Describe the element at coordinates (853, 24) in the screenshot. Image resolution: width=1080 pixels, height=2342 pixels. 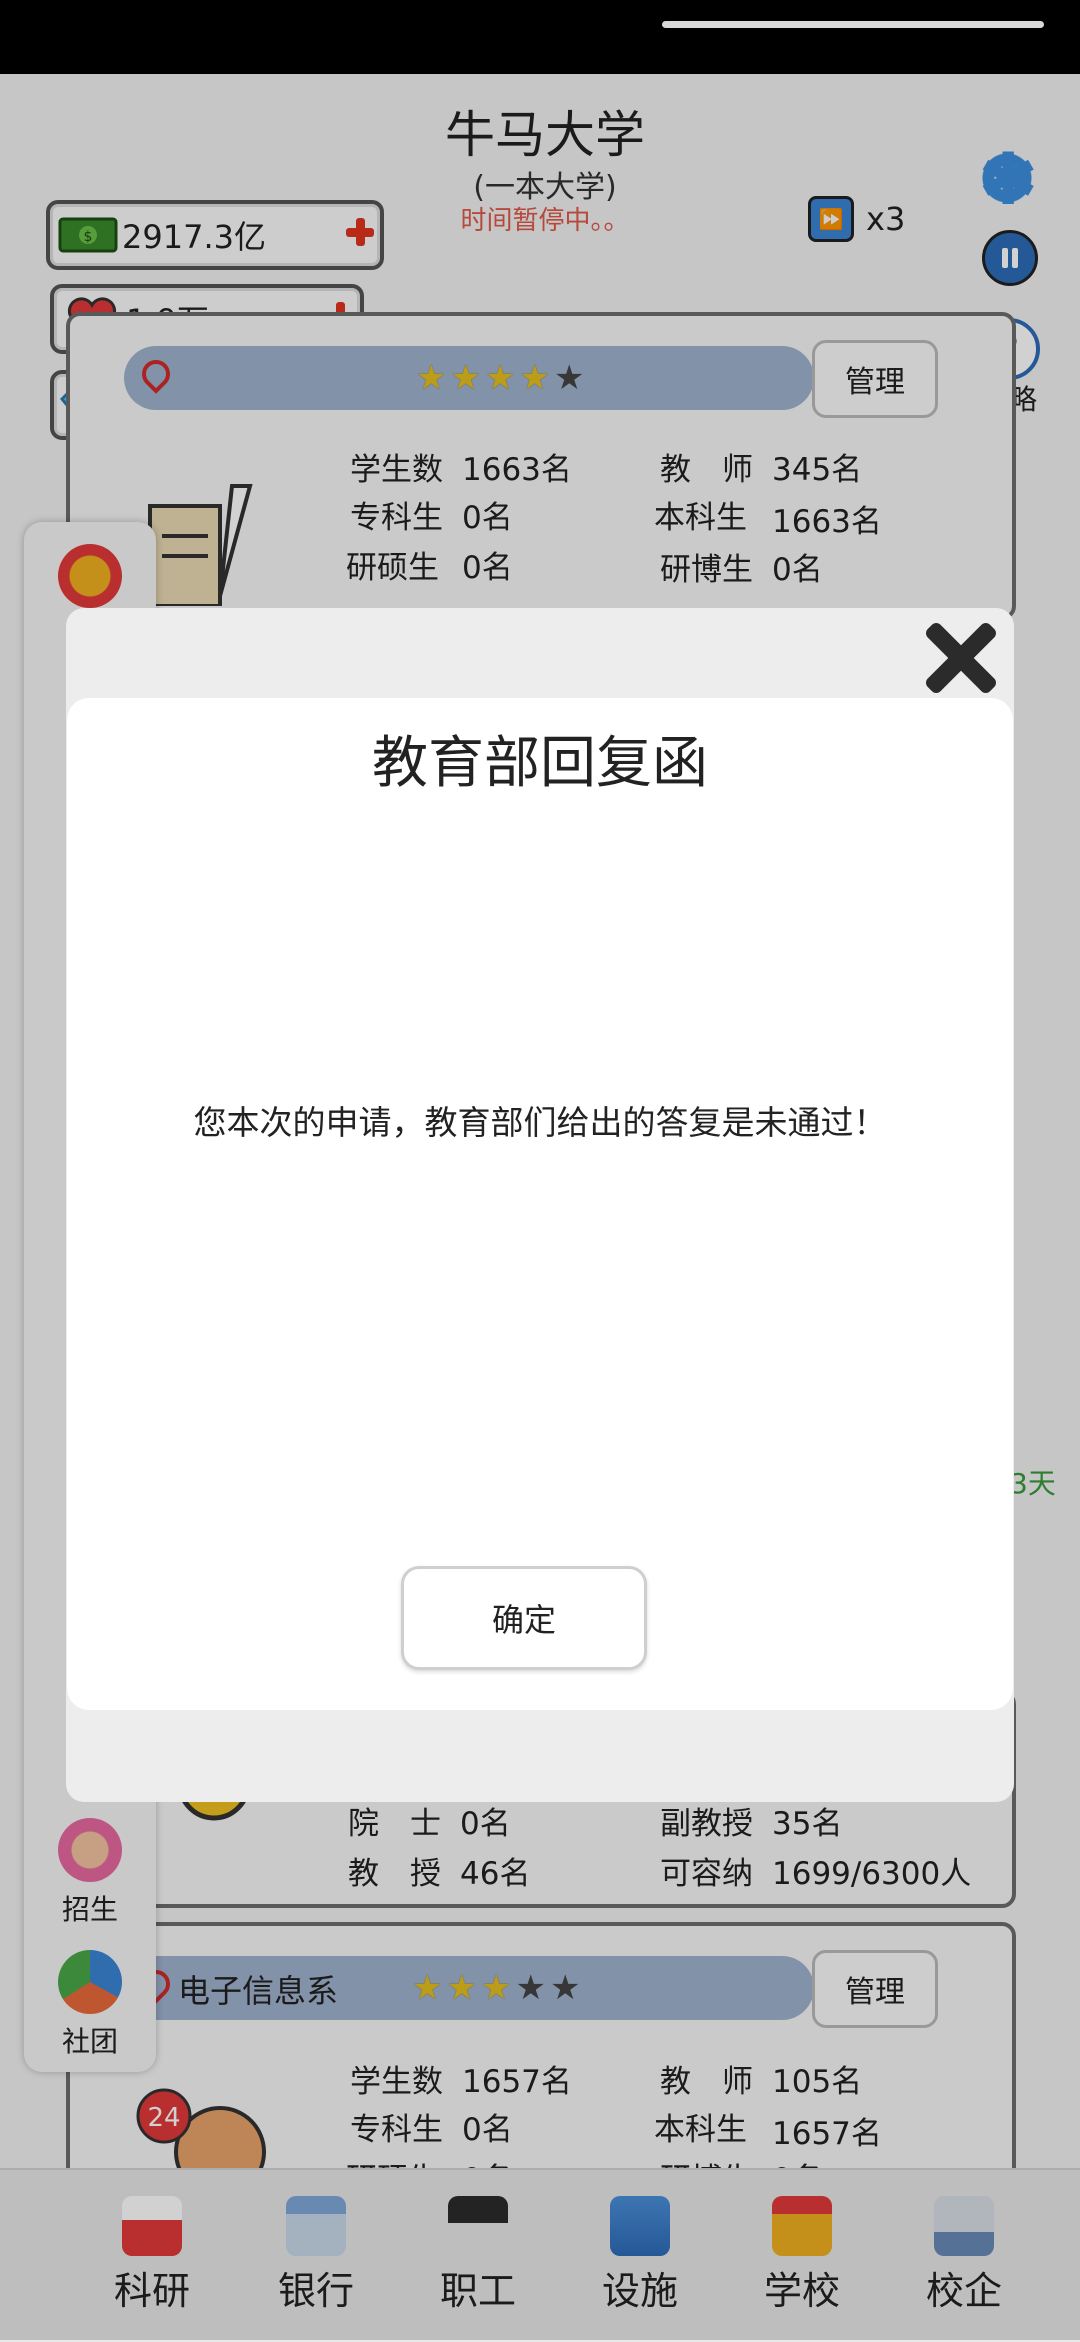
I see `status-handle` at that location.